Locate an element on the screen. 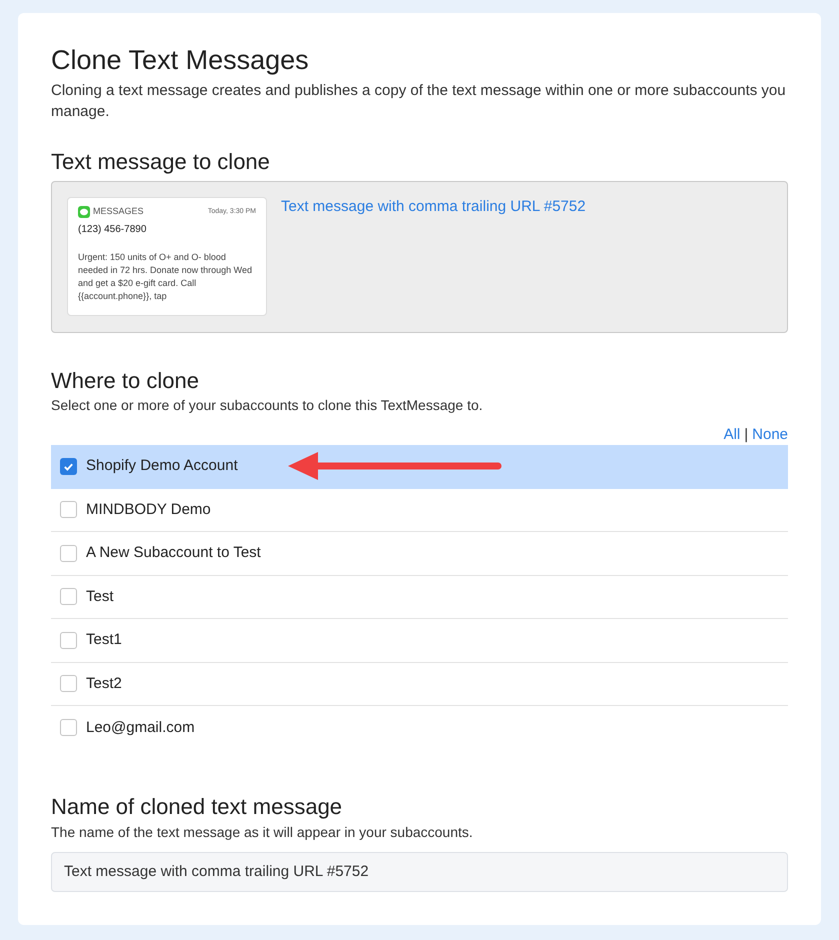 The height and width of the screenshot is (940, 839). account-row: Test is located at coordinates (419, 597).